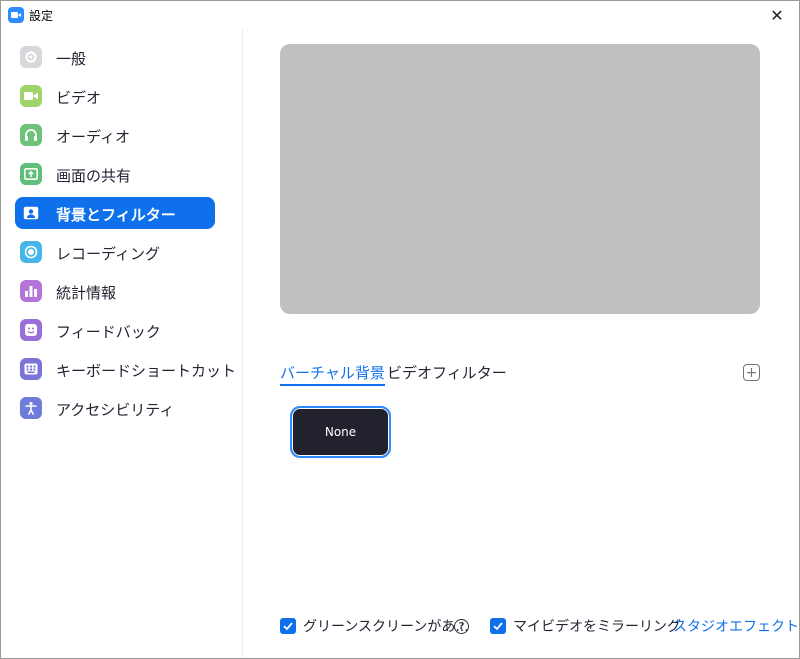 This screenshot has width=800, height=659. I want to click on sidebar-item-keyboard-shortcuts: キーボードショートカット, so click(125, 369).